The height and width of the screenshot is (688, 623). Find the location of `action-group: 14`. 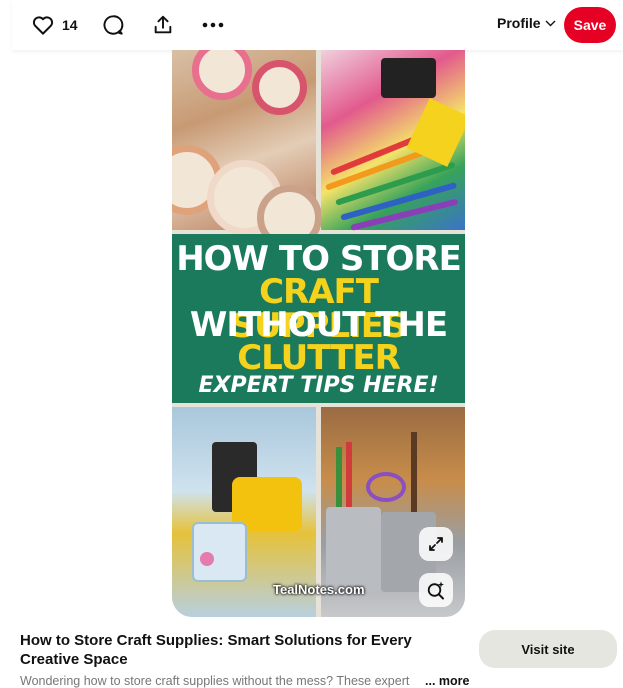

action-group: 14 is located at coordinates (128, 25).